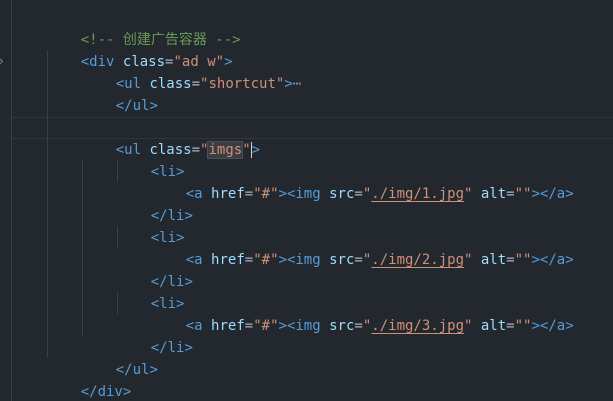  Describe the element at coordinates (144, 27) in the screenshot. I see `code-line-comment: <!-- 创建广告容器 -->` at that location.